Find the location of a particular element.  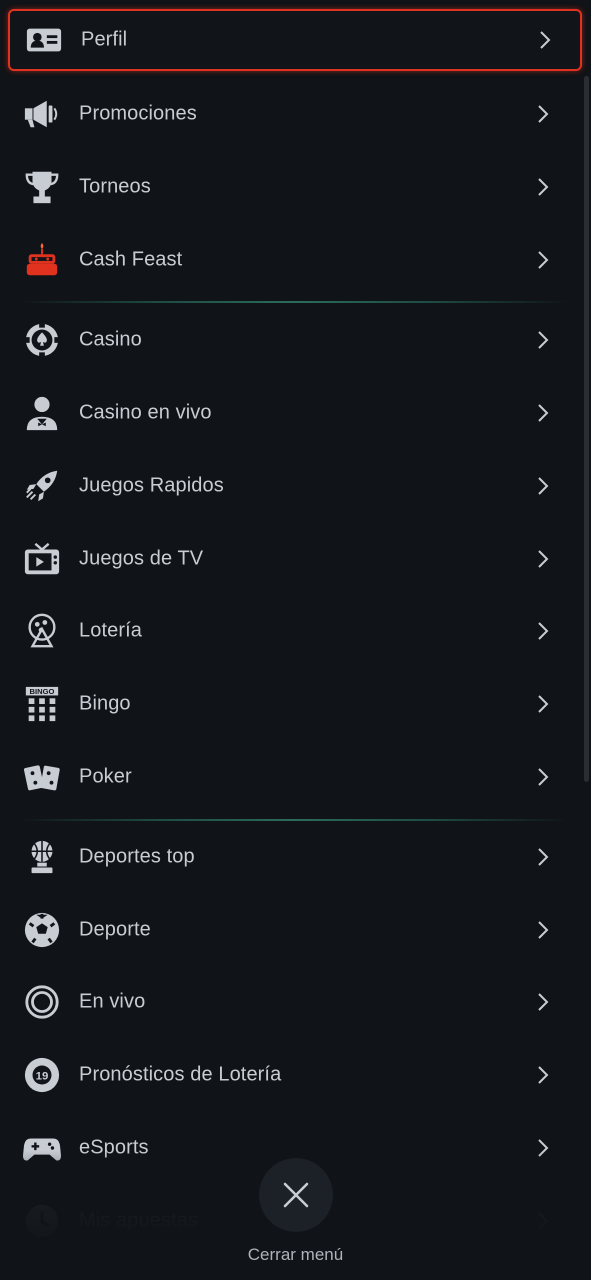

scrollbar is located at coordinates (586, 429).